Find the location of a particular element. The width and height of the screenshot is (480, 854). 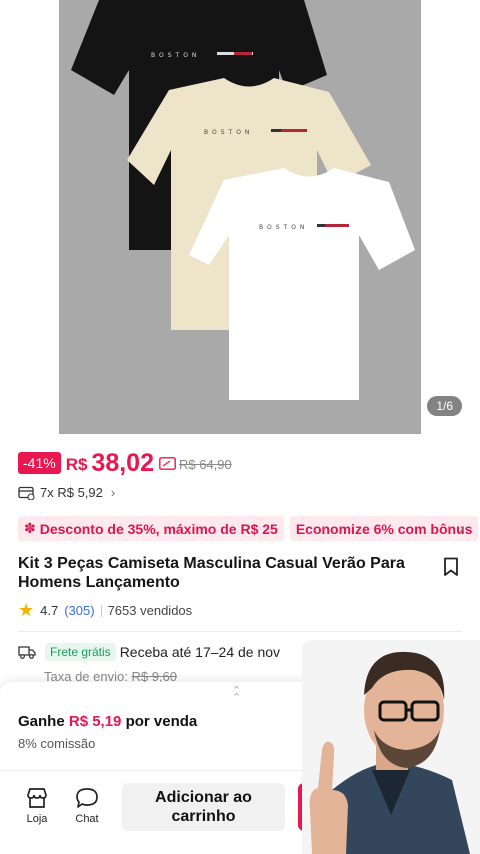

promo-chip-bonus: Economize 6% com bônus is located at coordinates (384, 528).